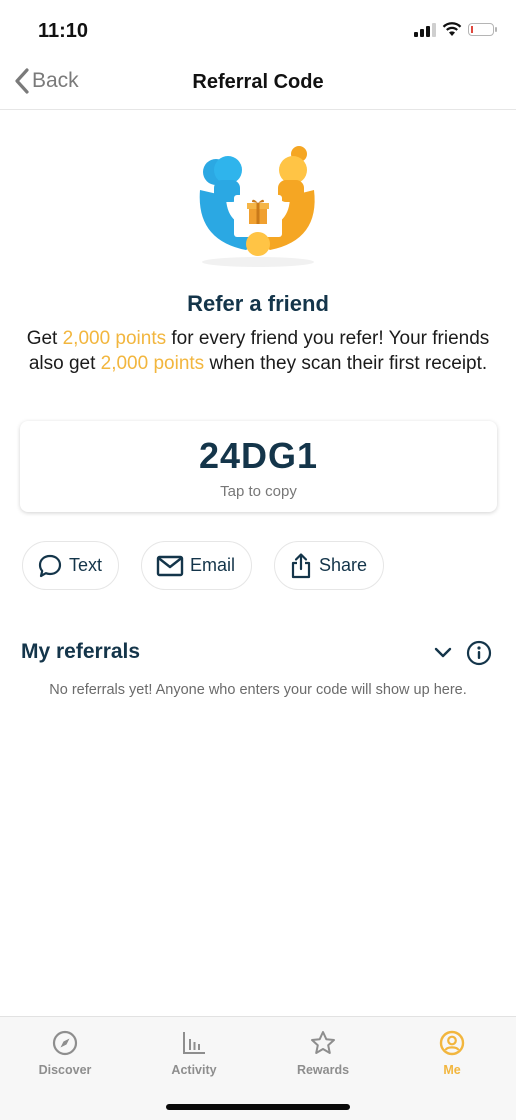 The height and width of the screenshot is (1120, 516). Describe the element at coordinates (194, 1070) in the screenshot. I see `tab-activity-label: Activity` at that location.